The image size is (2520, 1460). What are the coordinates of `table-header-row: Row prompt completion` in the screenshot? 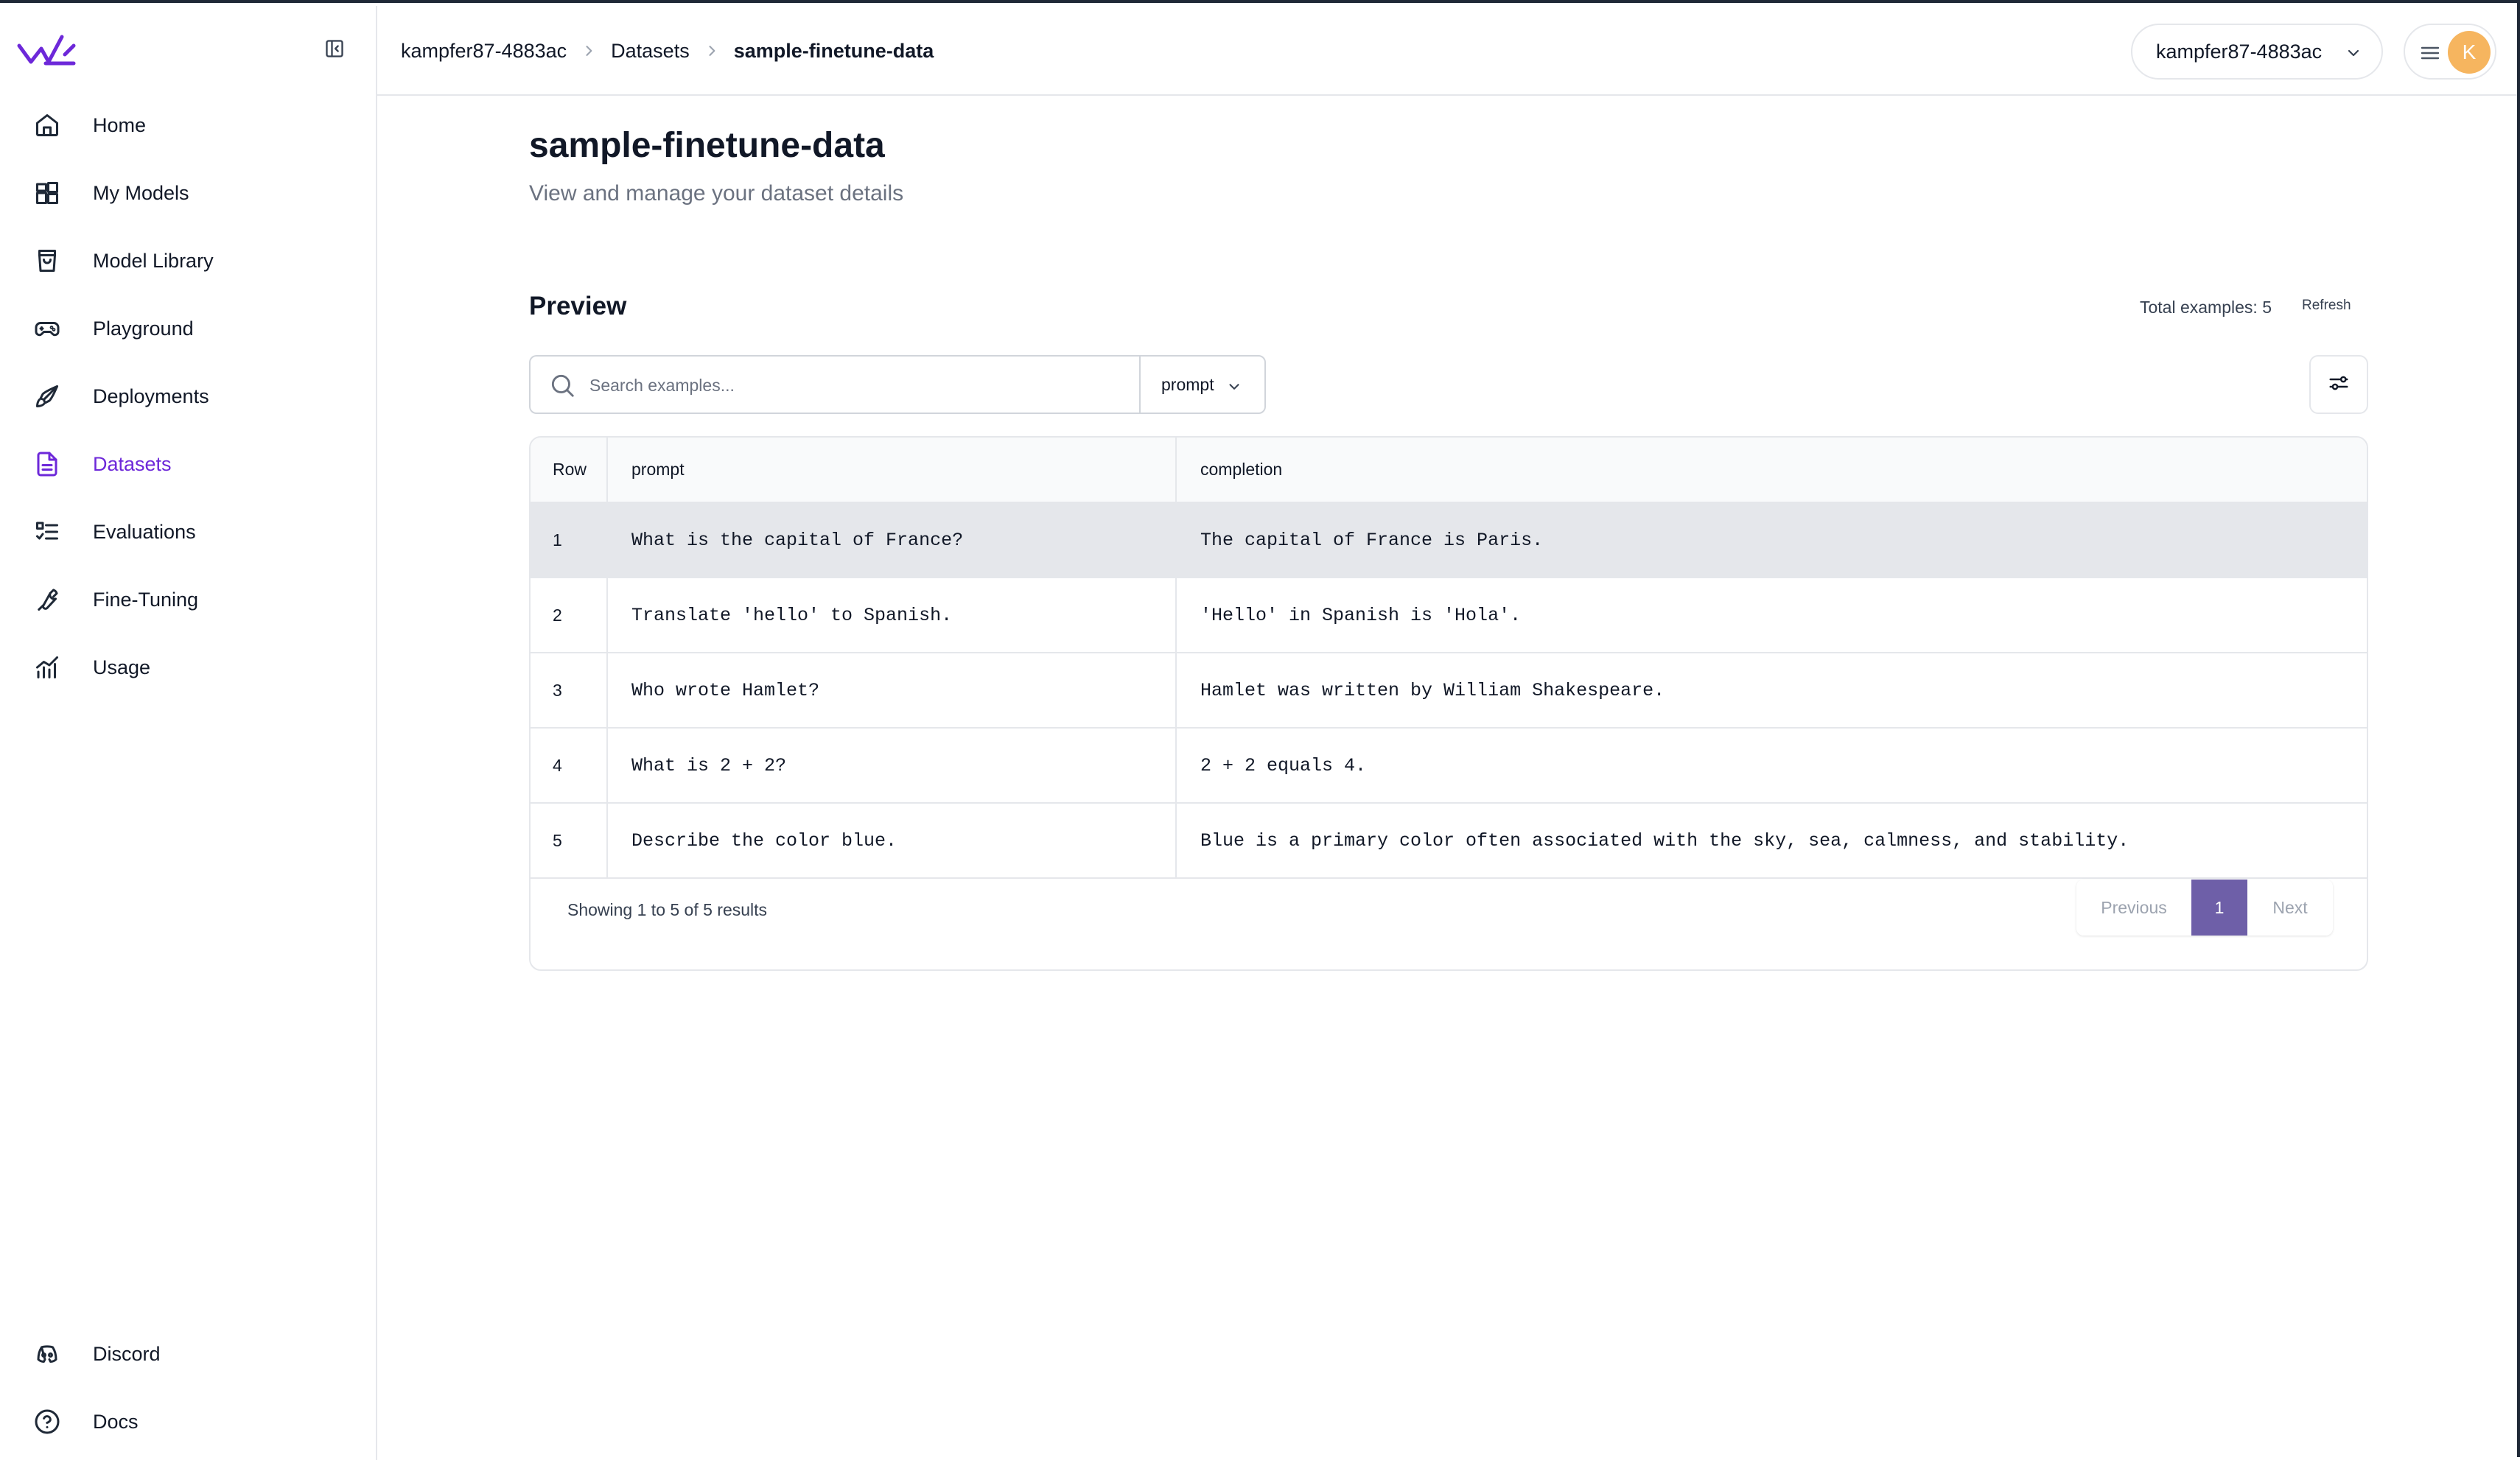 It's located at (1449, 470).